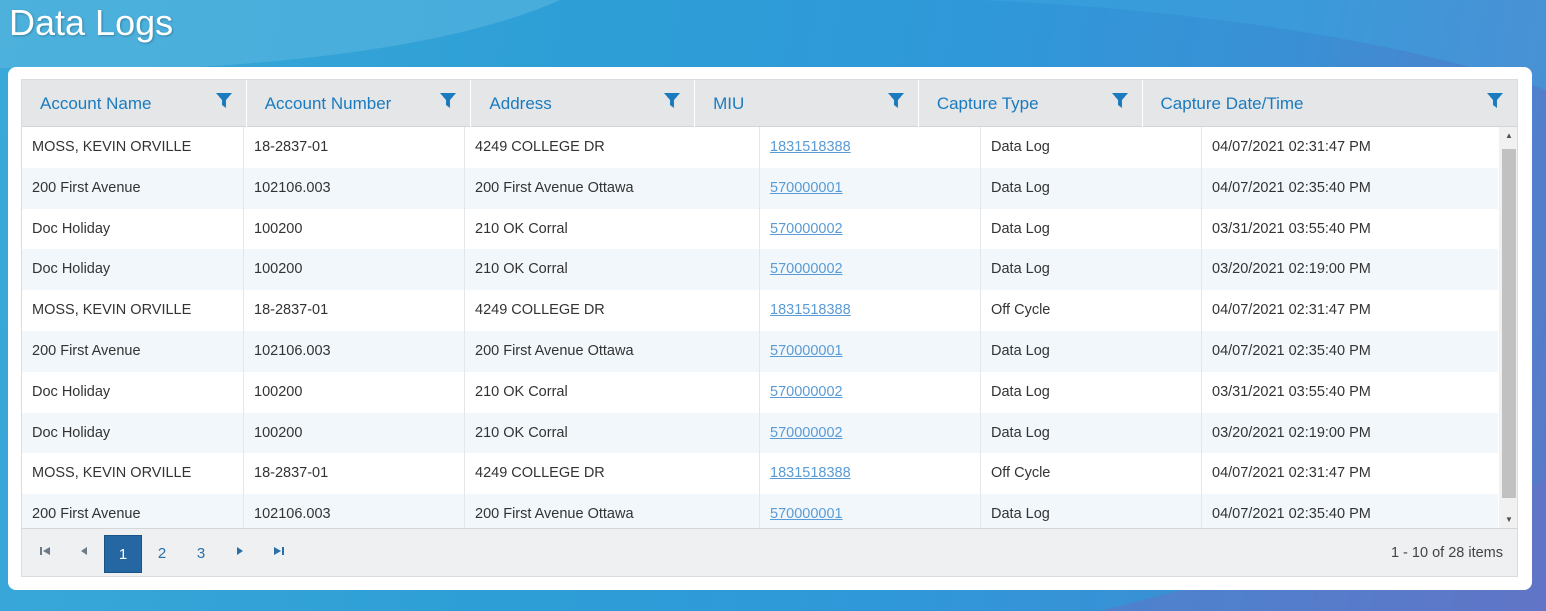 The height and width of the screenshot is (611, 1546). Describe the element at coordinates (1509, 323) in the screenshot. I see `scroll-thumb` at that location.